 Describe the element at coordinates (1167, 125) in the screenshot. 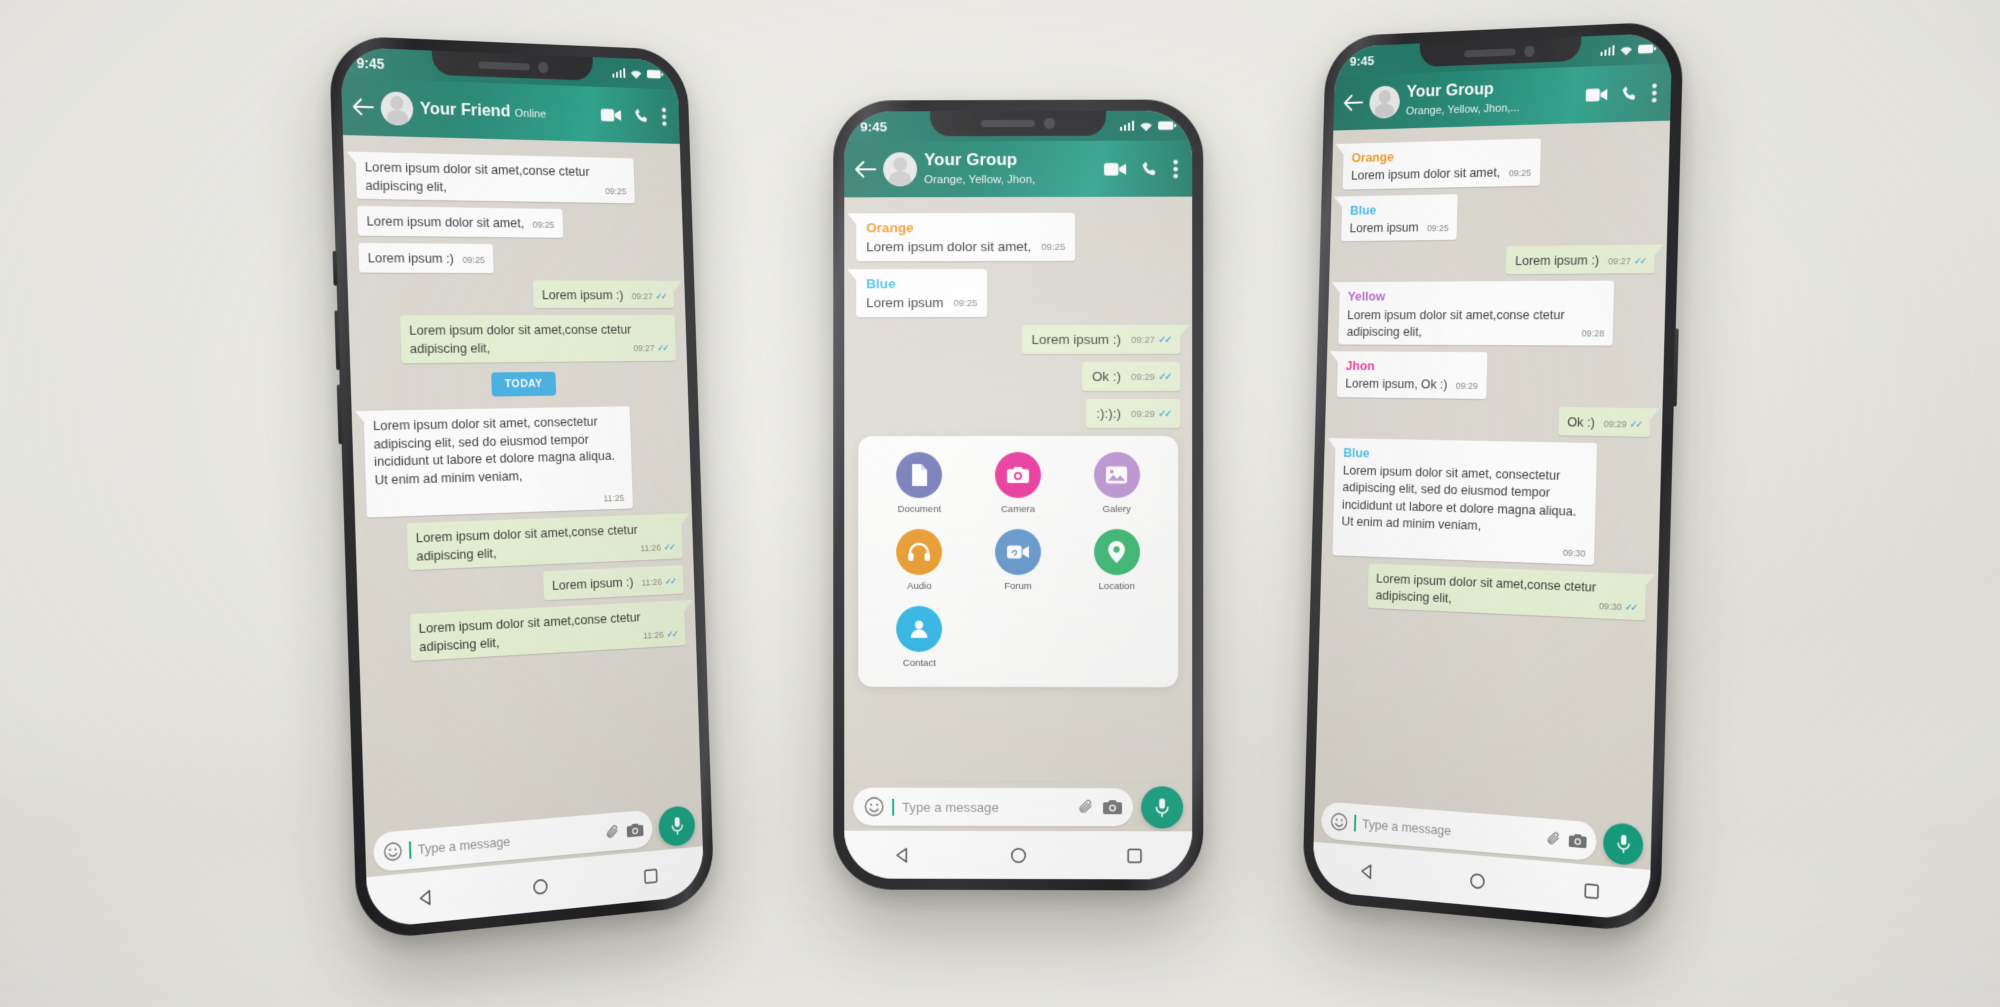

I see `battery-icon` at that location.